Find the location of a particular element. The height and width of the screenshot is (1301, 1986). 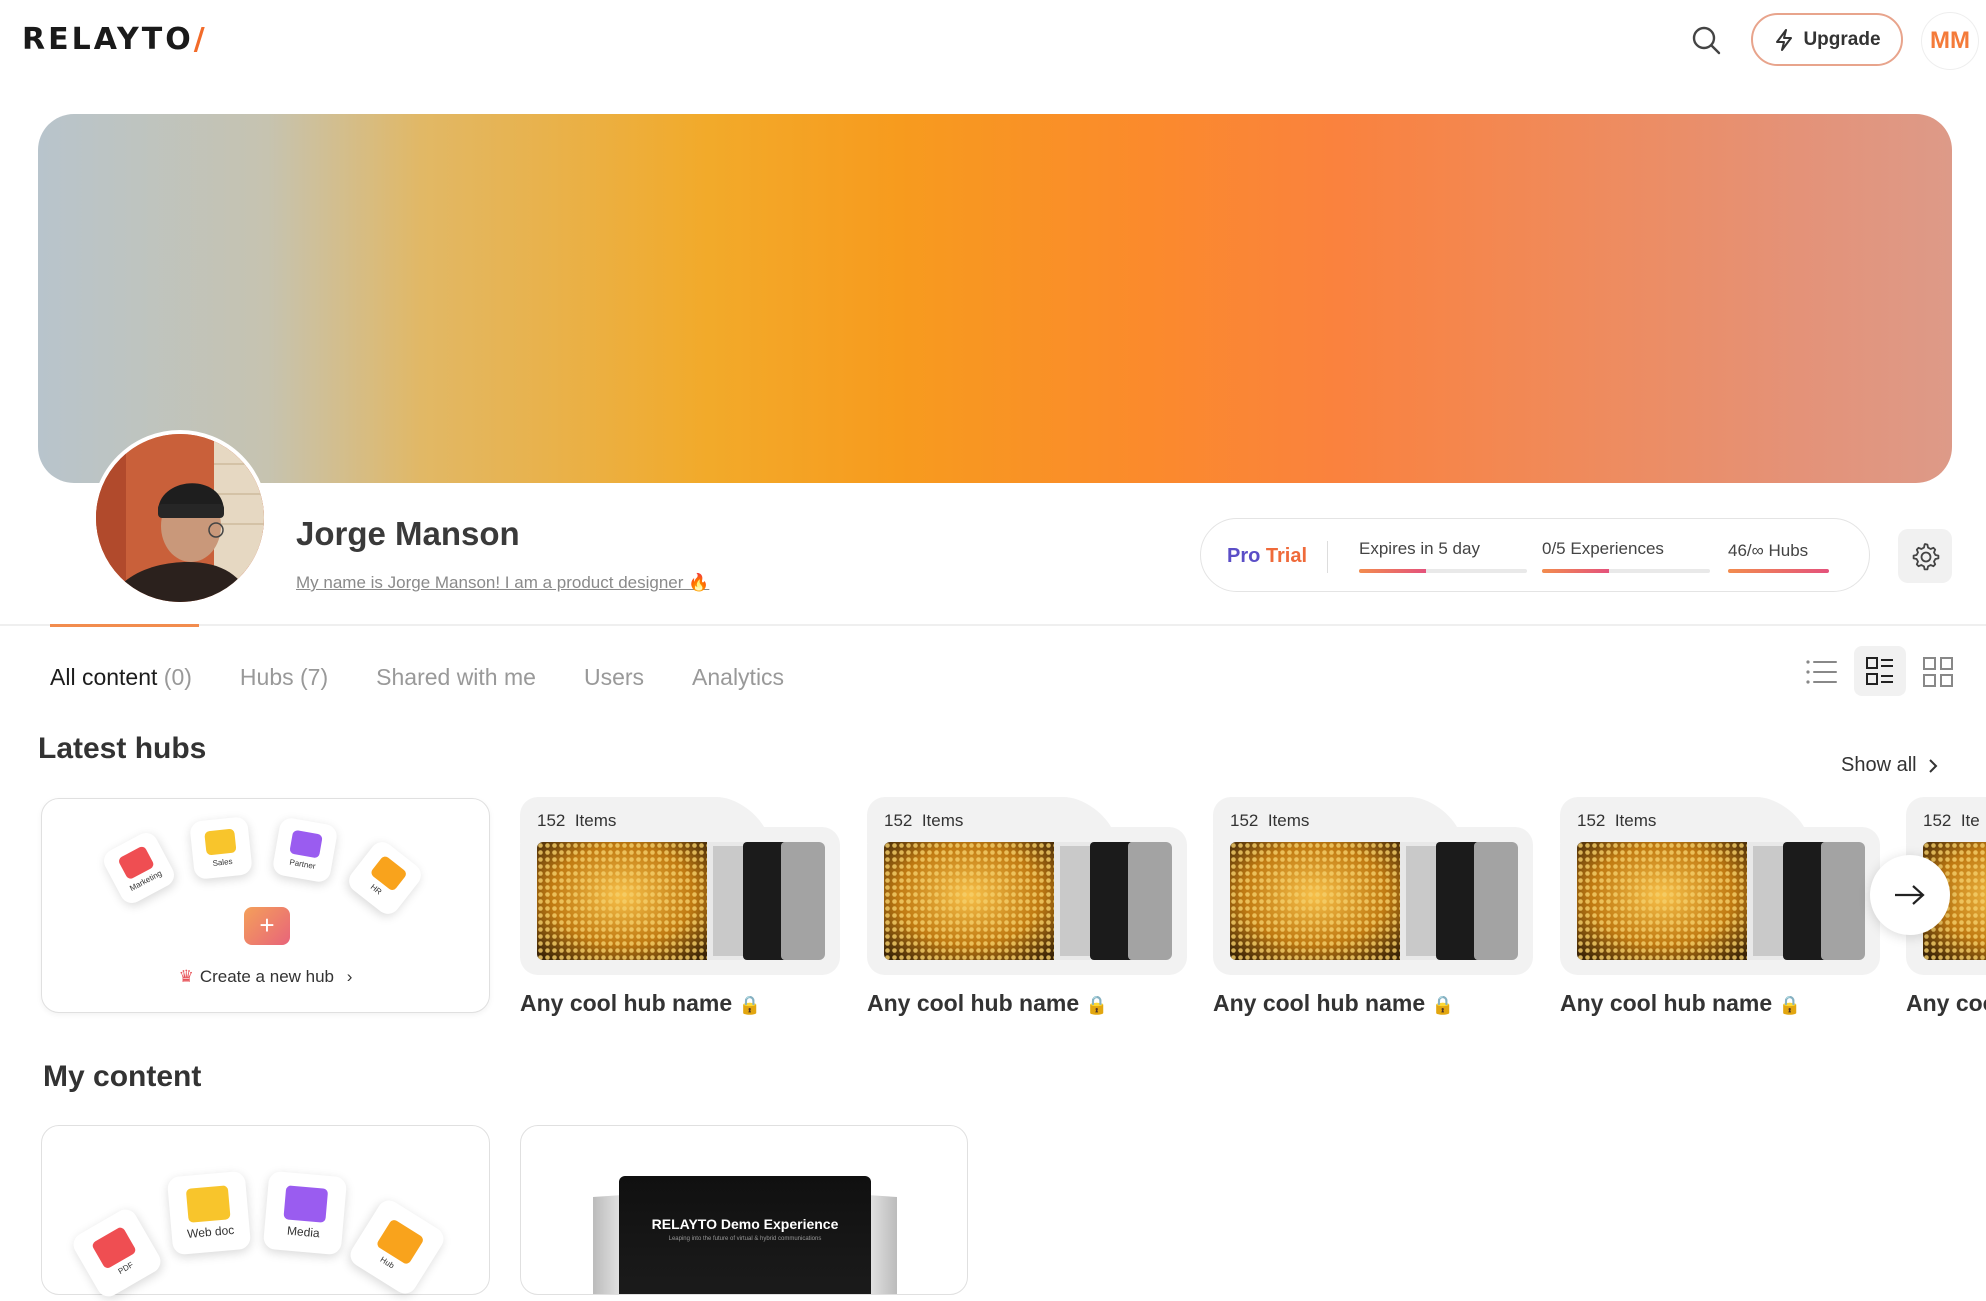

tab-all-content: All content (0) is located at coordinates (121, 677).